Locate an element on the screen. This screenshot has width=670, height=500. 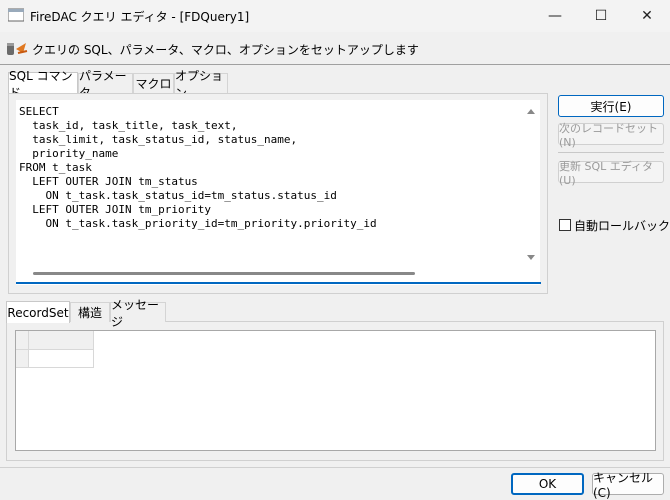
maximize-icon: ☐ is located at coordinates (601, 16).